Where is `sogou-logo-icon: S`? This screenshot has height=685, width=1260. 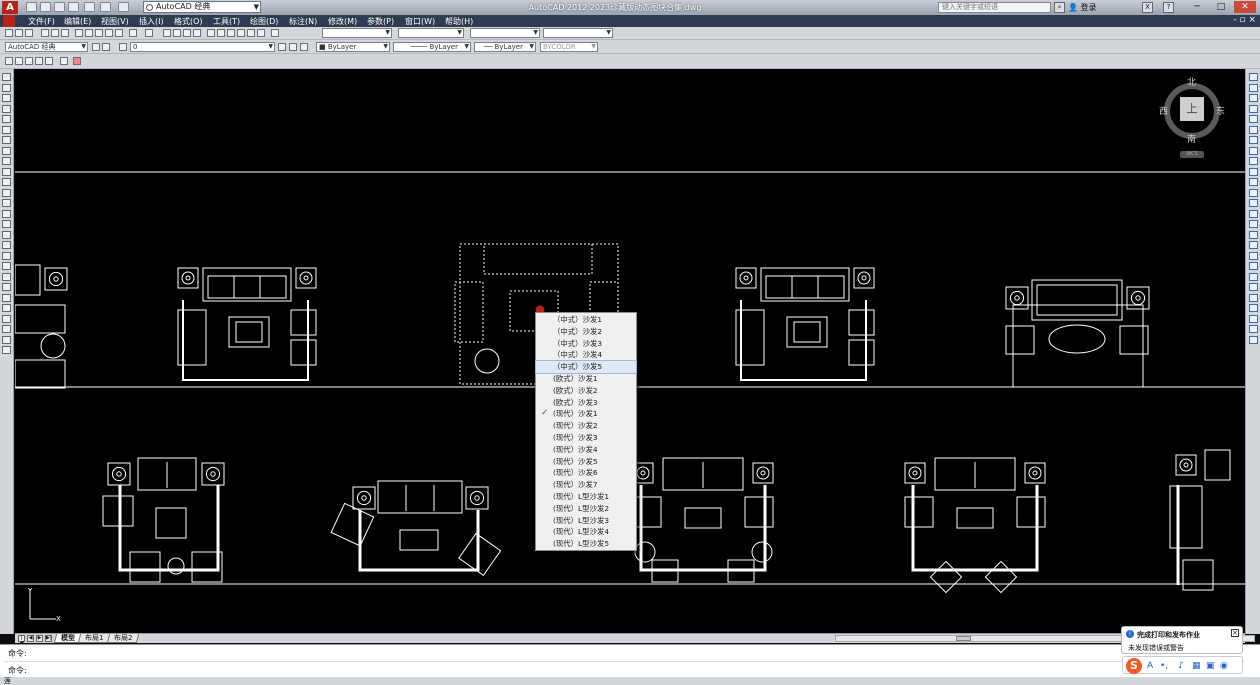
sogou-logo-icon: S is located at coordinates (1134, 666).